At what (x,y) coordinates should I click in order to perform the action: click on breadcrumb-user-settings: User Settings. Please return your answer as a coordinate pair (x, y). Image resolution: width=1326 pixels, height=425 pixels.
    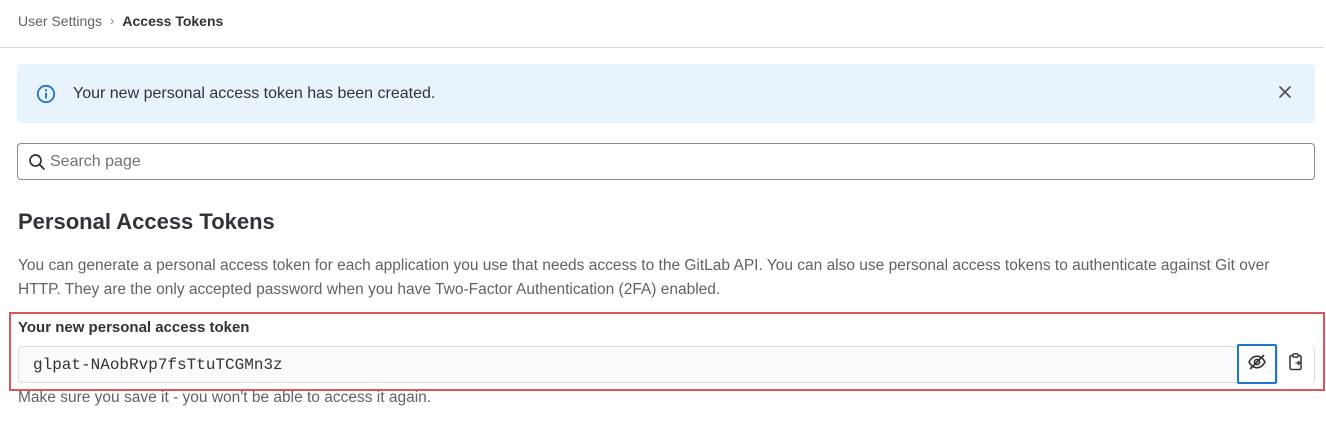
    Looking at the image, I should click on (60, 21).